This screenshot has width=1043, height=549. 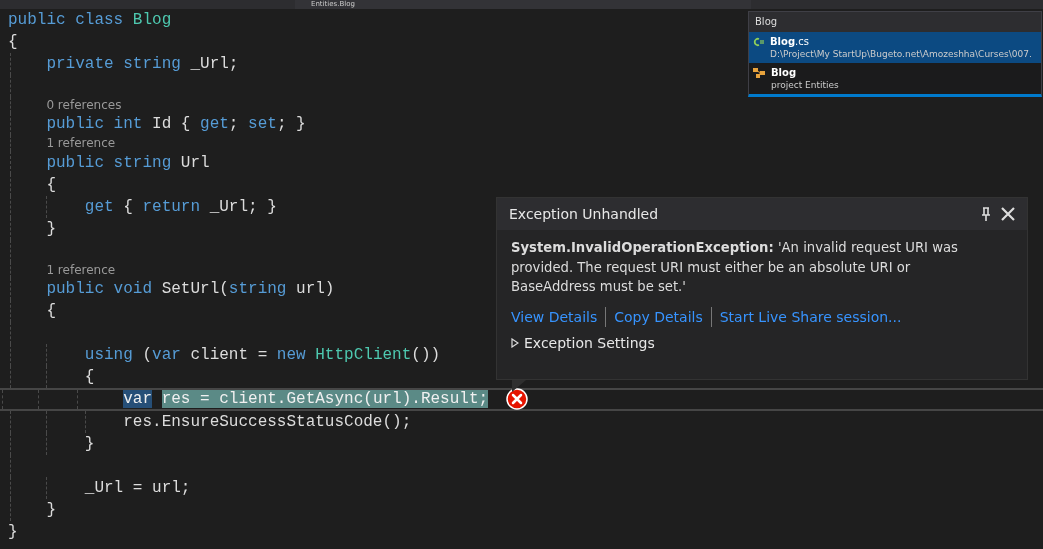 What do you see at coordinates (515, 342) in the screenshot?
I see `expand-icon` at bounding box center [515, 342].